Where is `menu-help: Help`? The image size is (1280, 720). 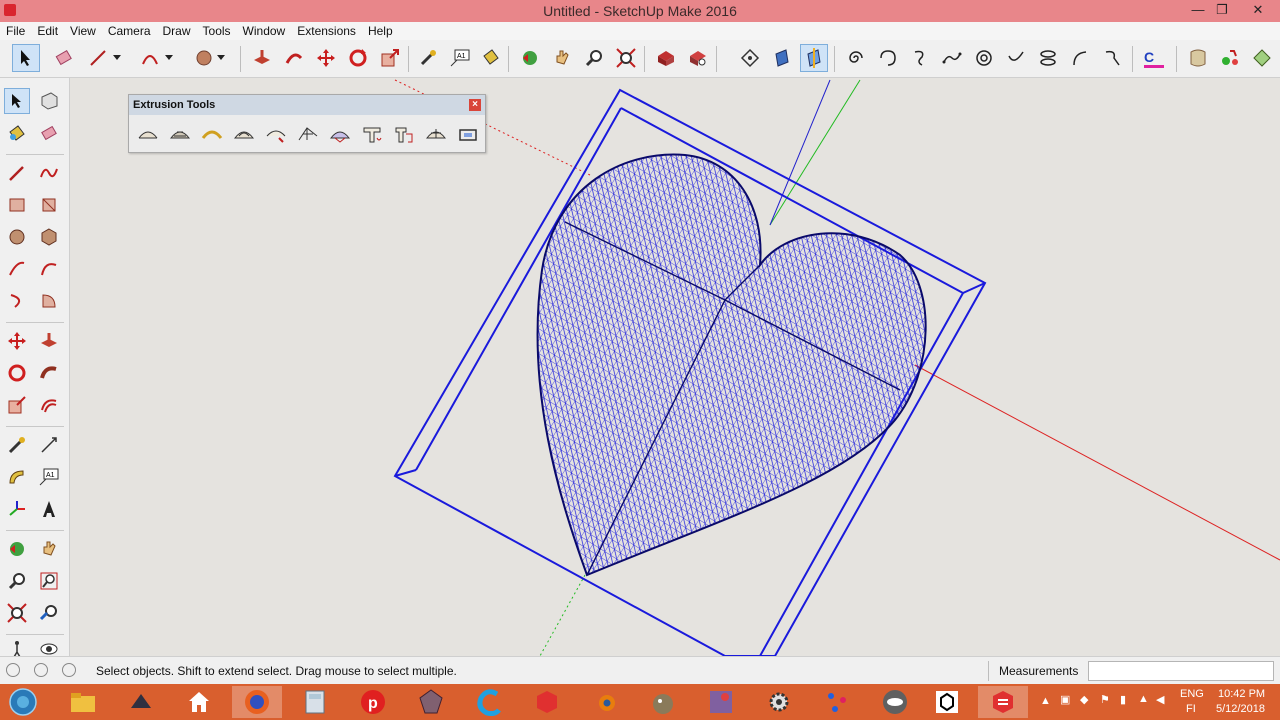
menu-help: Help is located at coordinates (380, 31).